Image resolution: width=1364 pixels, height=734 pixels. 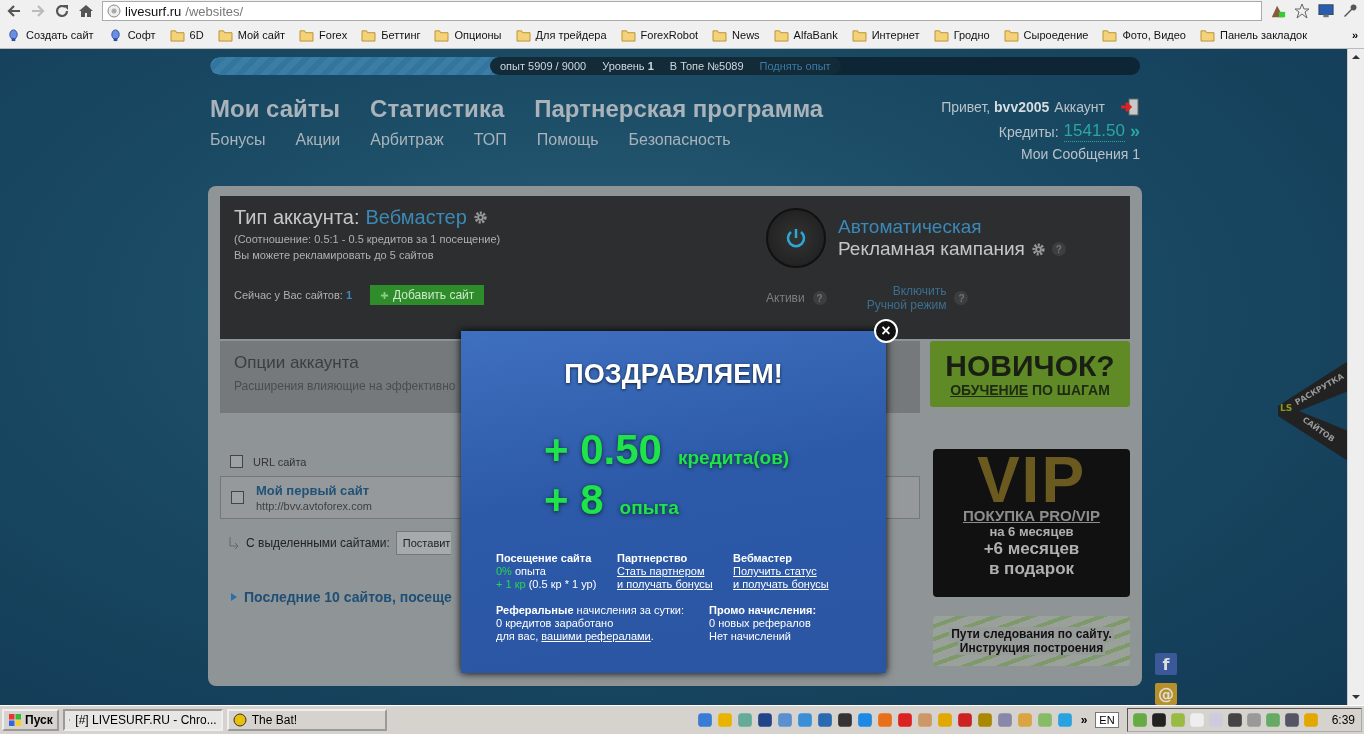 What do you see at coordinates (238, 140) in the screenshot?
I see `sub-nav-link: Бонусы` at bounding box center [238, 140].